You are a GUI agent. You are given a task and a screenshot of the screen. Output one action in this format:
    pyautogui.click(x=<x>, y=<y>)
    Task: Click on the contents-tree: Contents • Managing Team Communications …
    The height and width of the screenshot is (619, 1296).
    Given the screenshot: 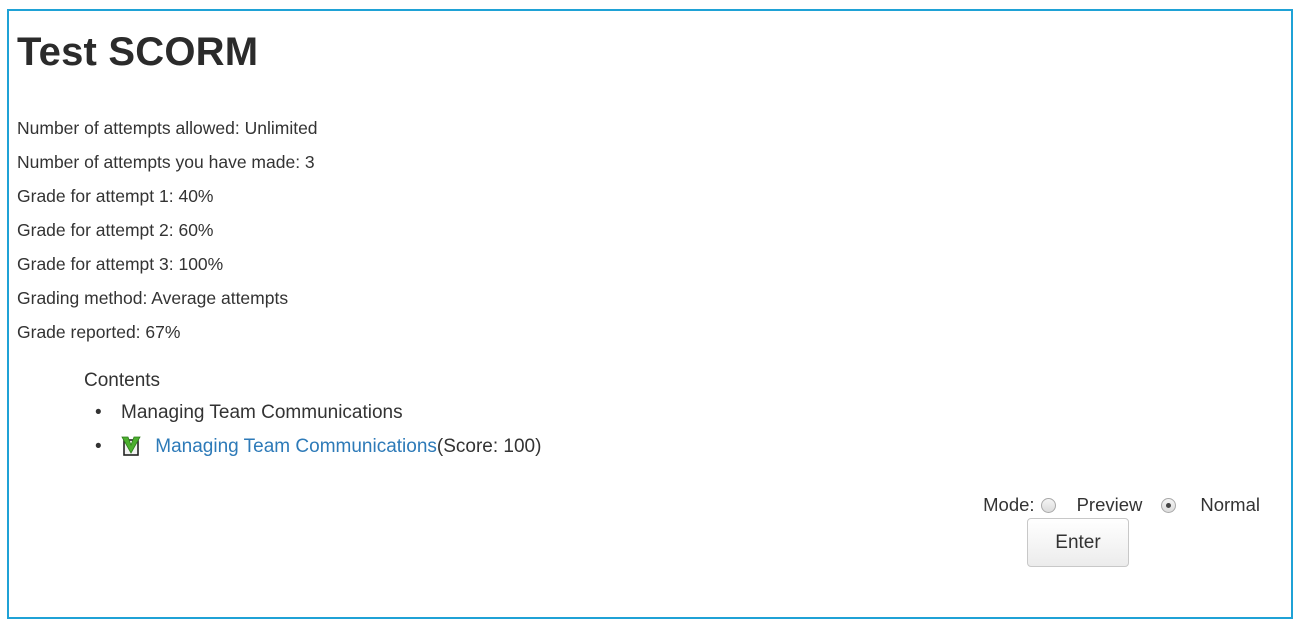 What is the action you would take?
    pyautogui.click(x=312, y=415)
    